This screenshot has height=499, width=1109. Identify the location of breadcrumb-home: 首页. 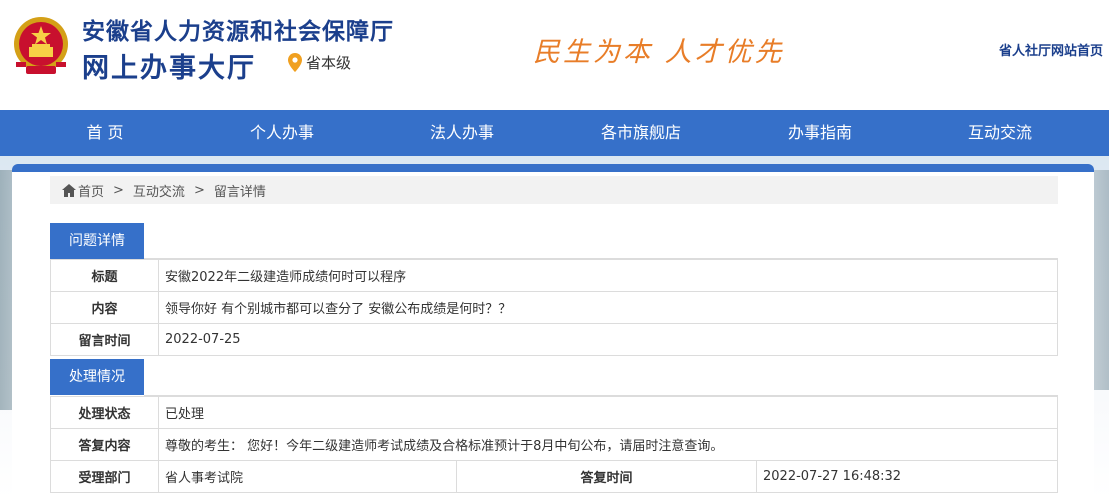
(91, 190).